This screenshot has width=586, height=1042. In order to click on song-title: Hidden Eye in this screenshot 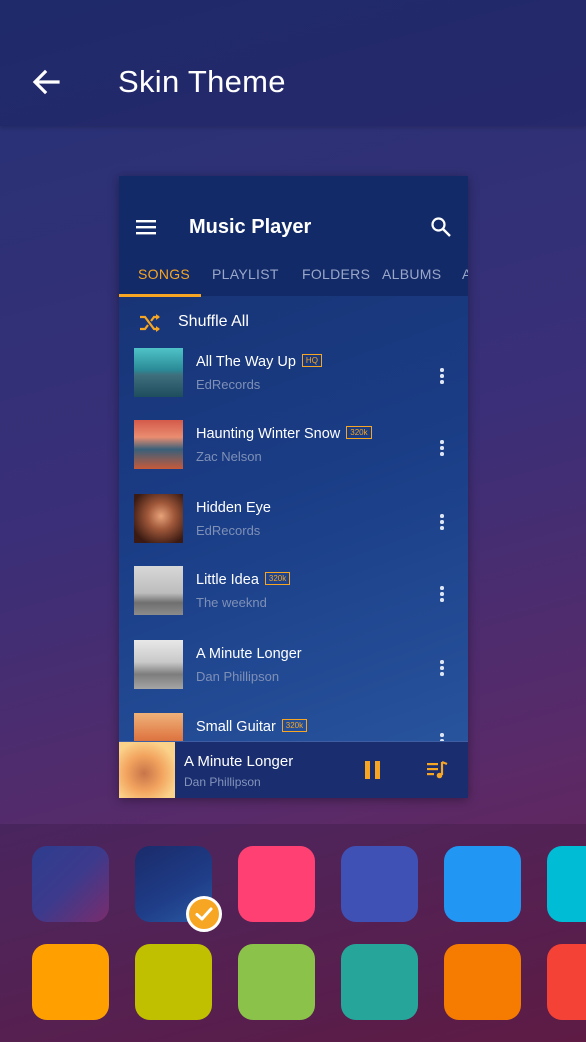, I will do `click(233, 508)`.